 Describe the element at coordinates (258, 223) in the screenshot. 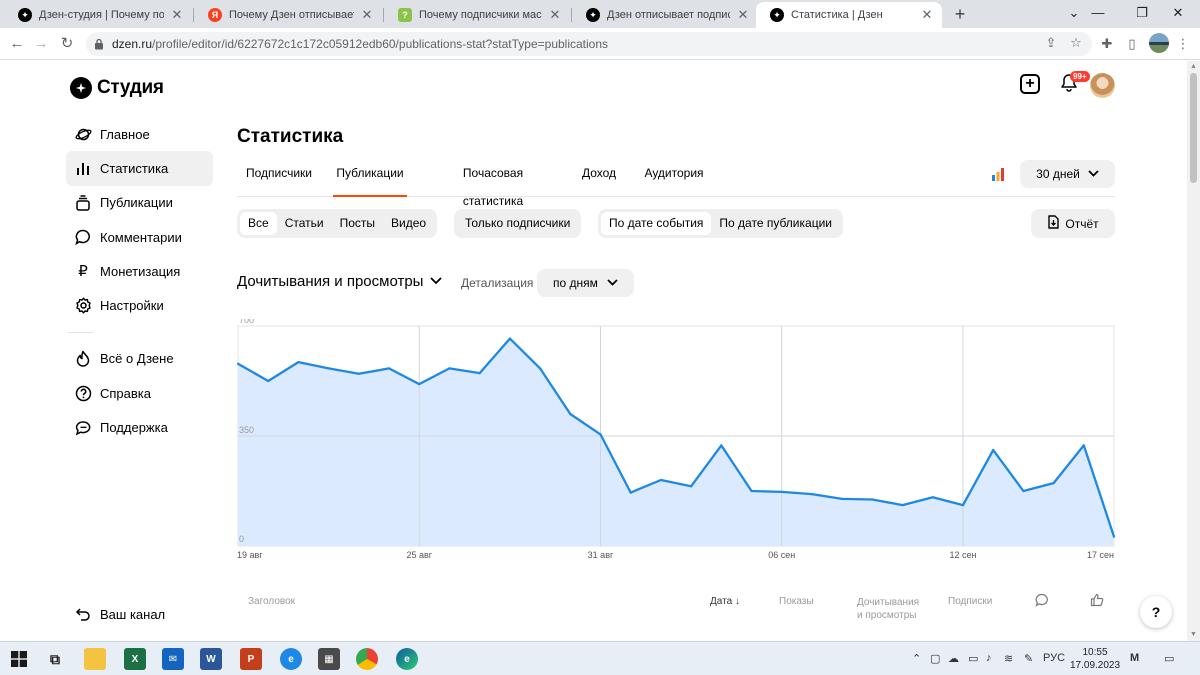

I see `filter-all: Все` at that location.